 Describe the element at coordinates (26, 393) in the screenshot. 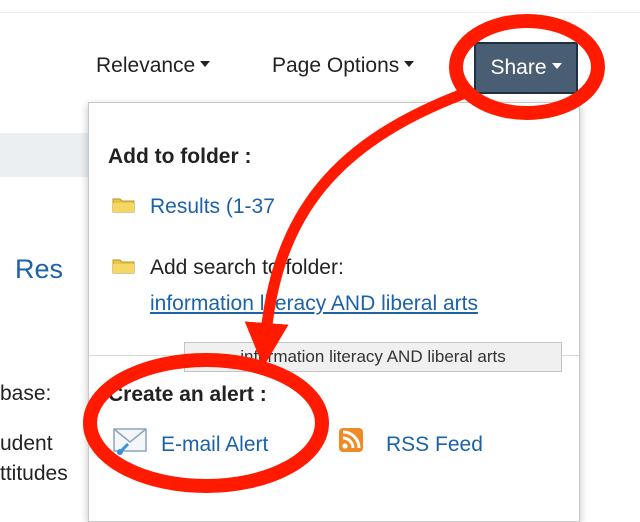

I see `database-label-fragment: base:` at that location.